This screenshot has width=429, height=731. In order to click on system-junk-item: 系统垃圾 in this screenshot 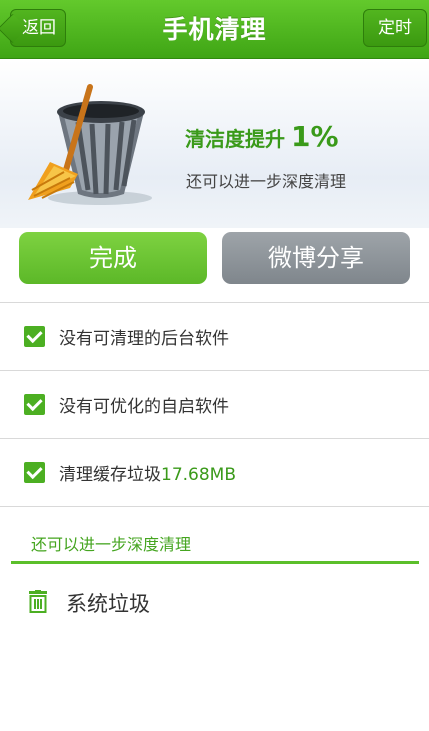, I will do `click(108, 603)`.